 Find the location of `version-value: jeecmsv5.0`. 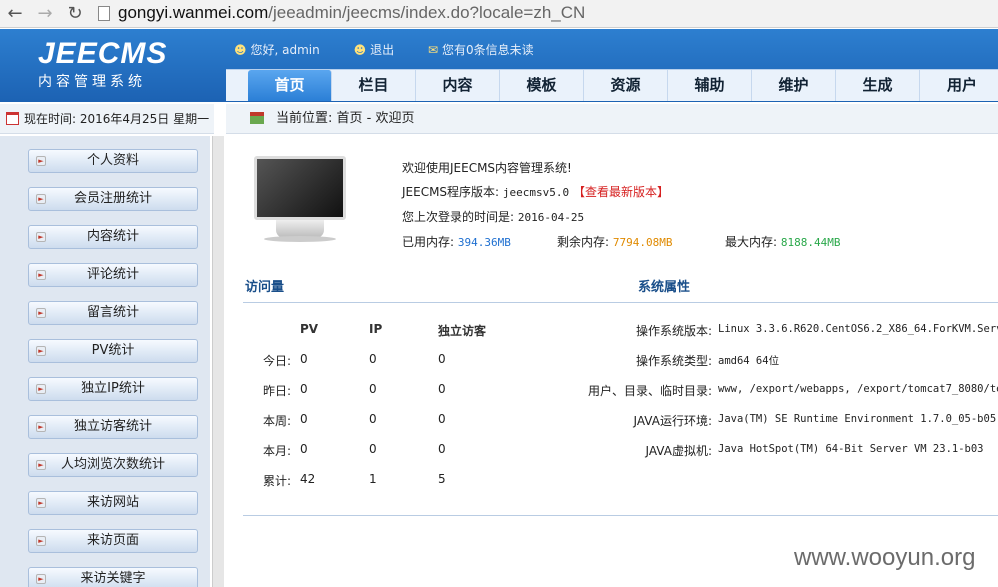

version-value: jeecmsv5.0 is located at coordinates (536, 192).